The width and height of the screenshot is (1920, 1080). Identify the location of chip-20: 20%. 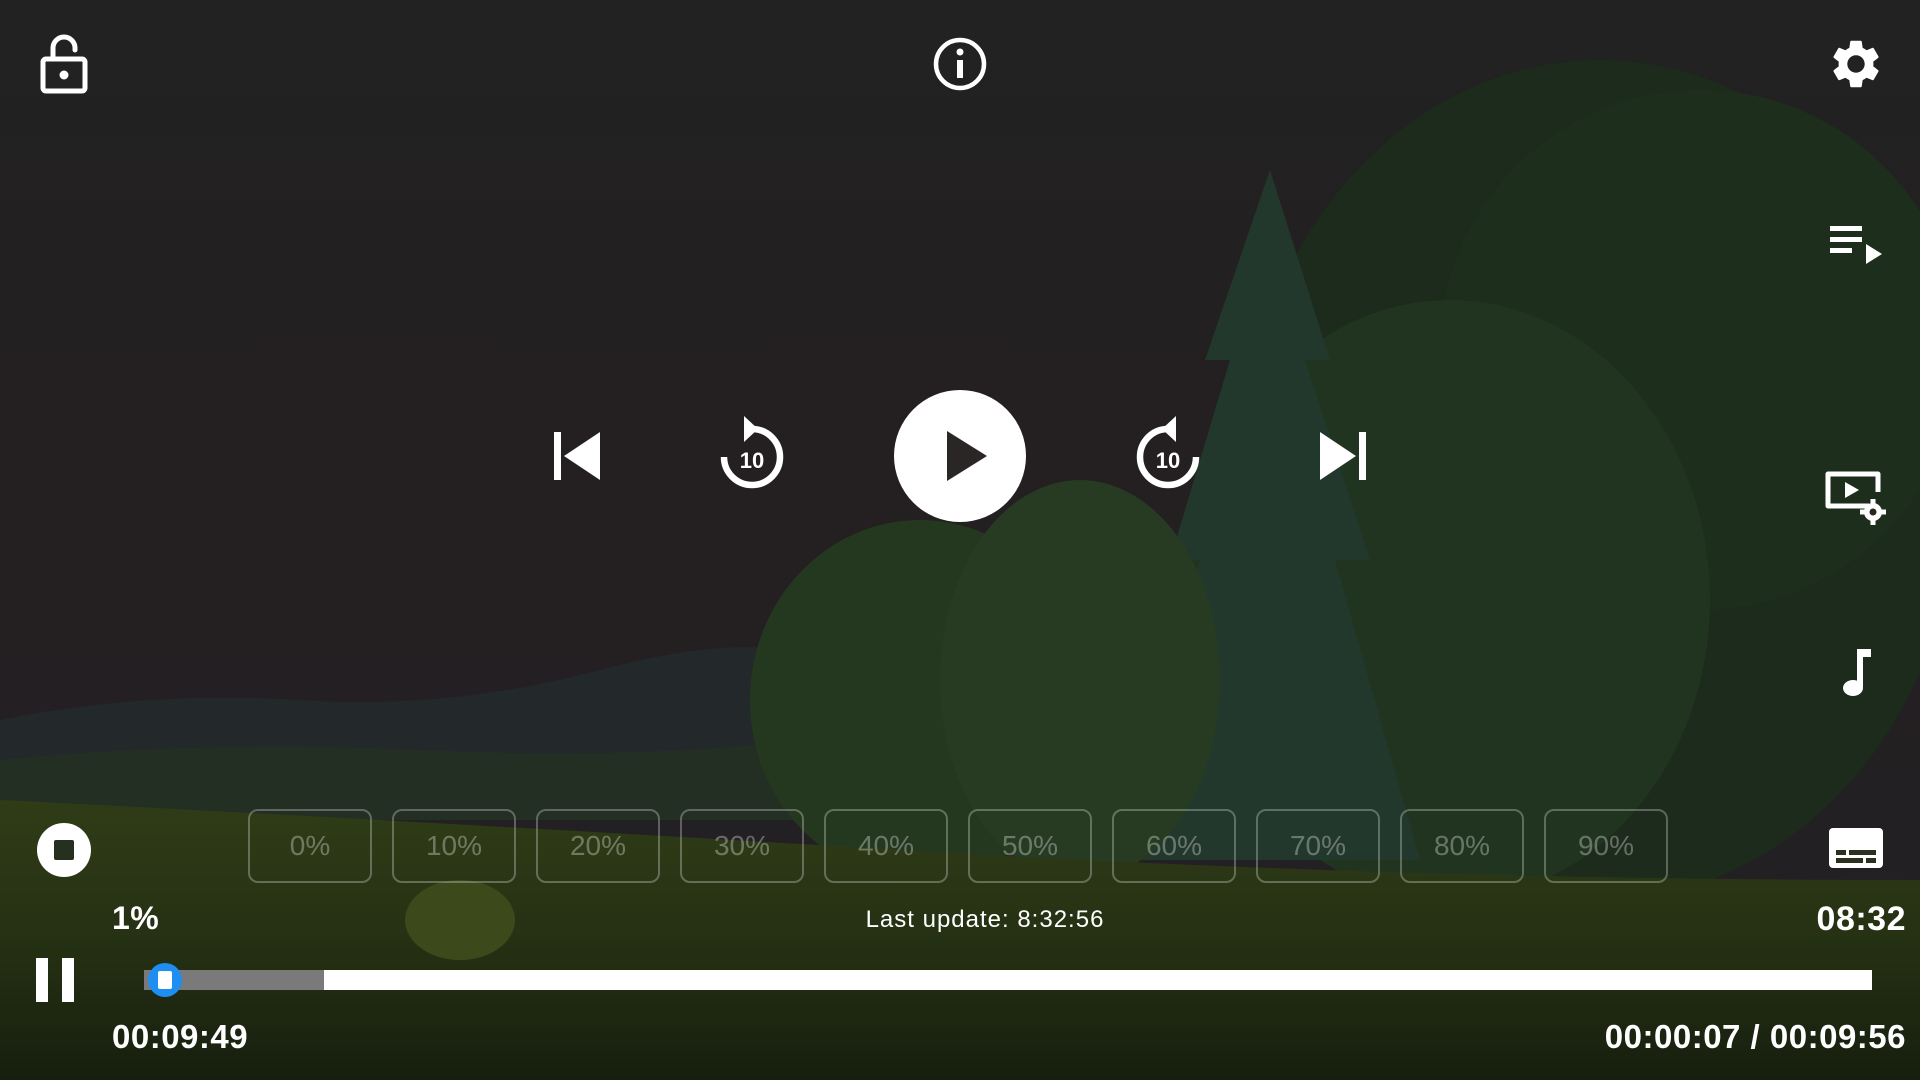
(598, 846).